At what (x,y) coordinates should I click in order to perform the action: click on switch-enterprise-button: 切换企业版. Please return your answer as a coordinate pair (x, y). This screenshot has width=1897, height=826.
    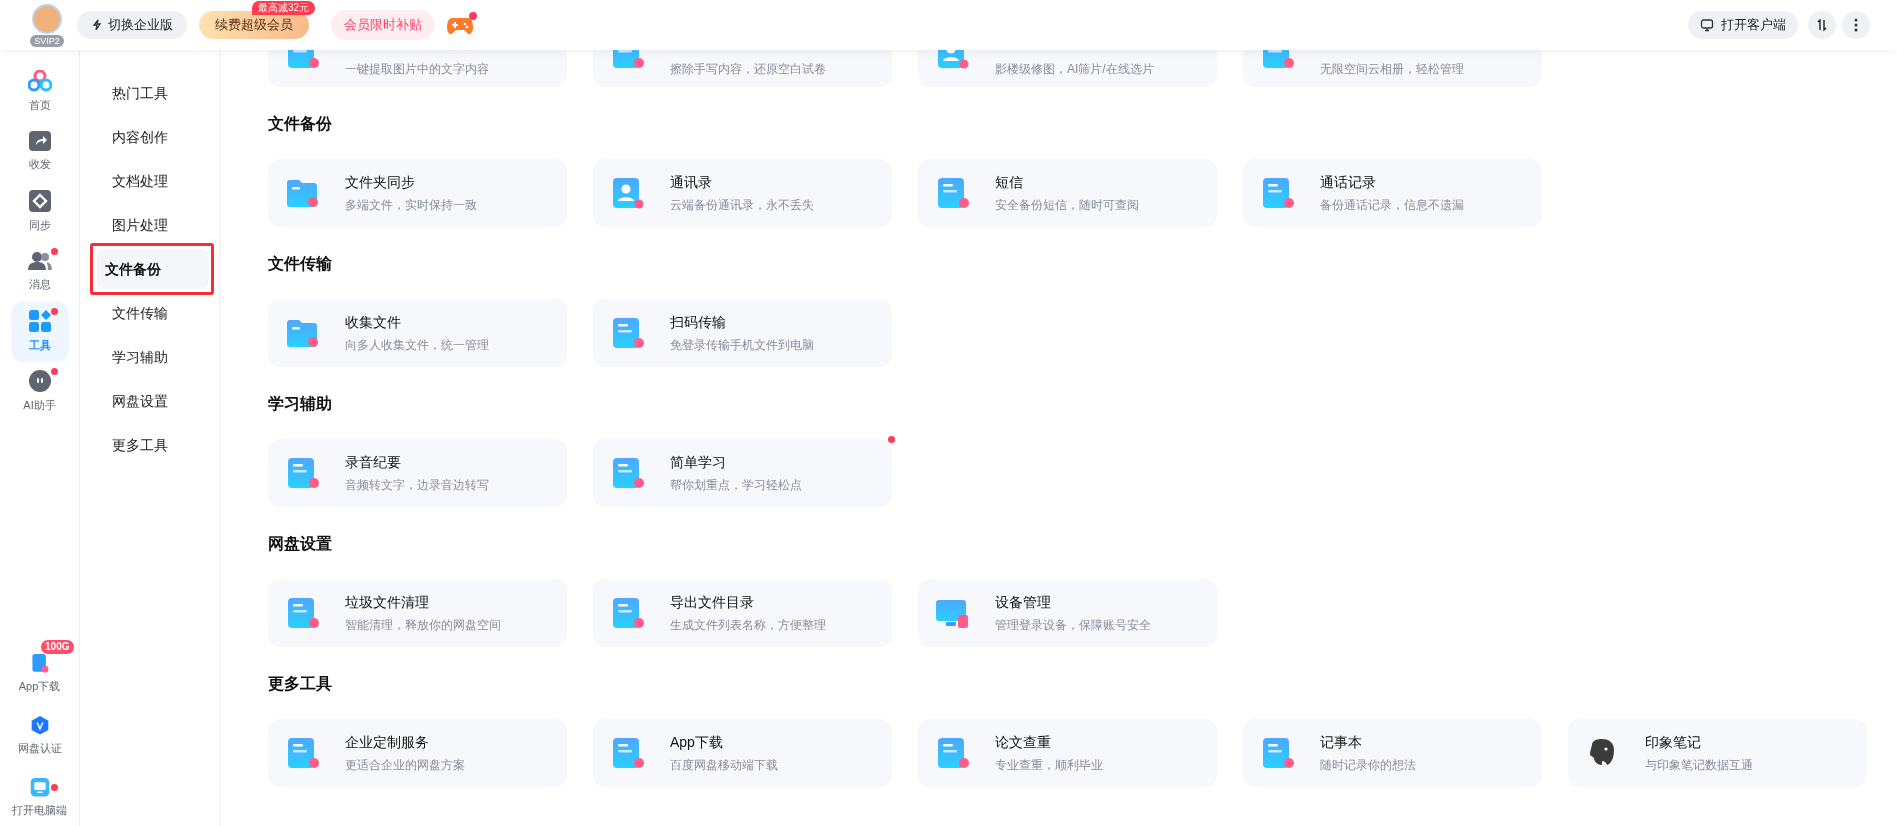
    Looking at the image, I should click on (132, 25).